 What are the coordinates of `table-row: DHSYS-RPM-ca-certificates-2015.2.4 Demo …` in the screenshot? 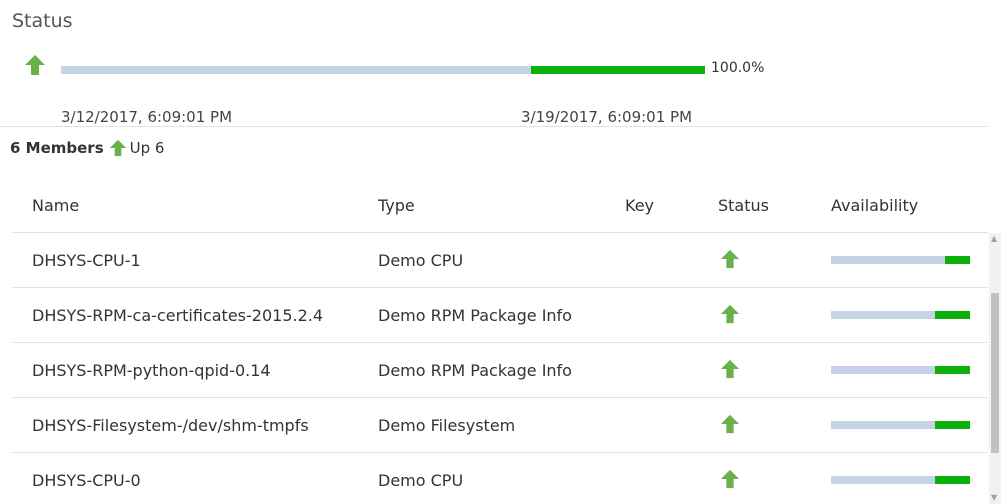 It's located at (500, 315).